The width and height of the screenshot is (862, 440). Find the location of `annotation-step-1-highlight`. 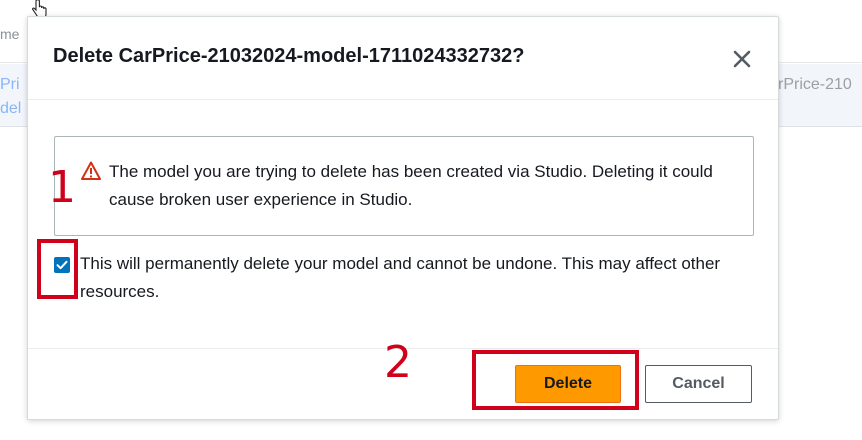

annotation-step-1-highlight is located at coordinates (57, 269).